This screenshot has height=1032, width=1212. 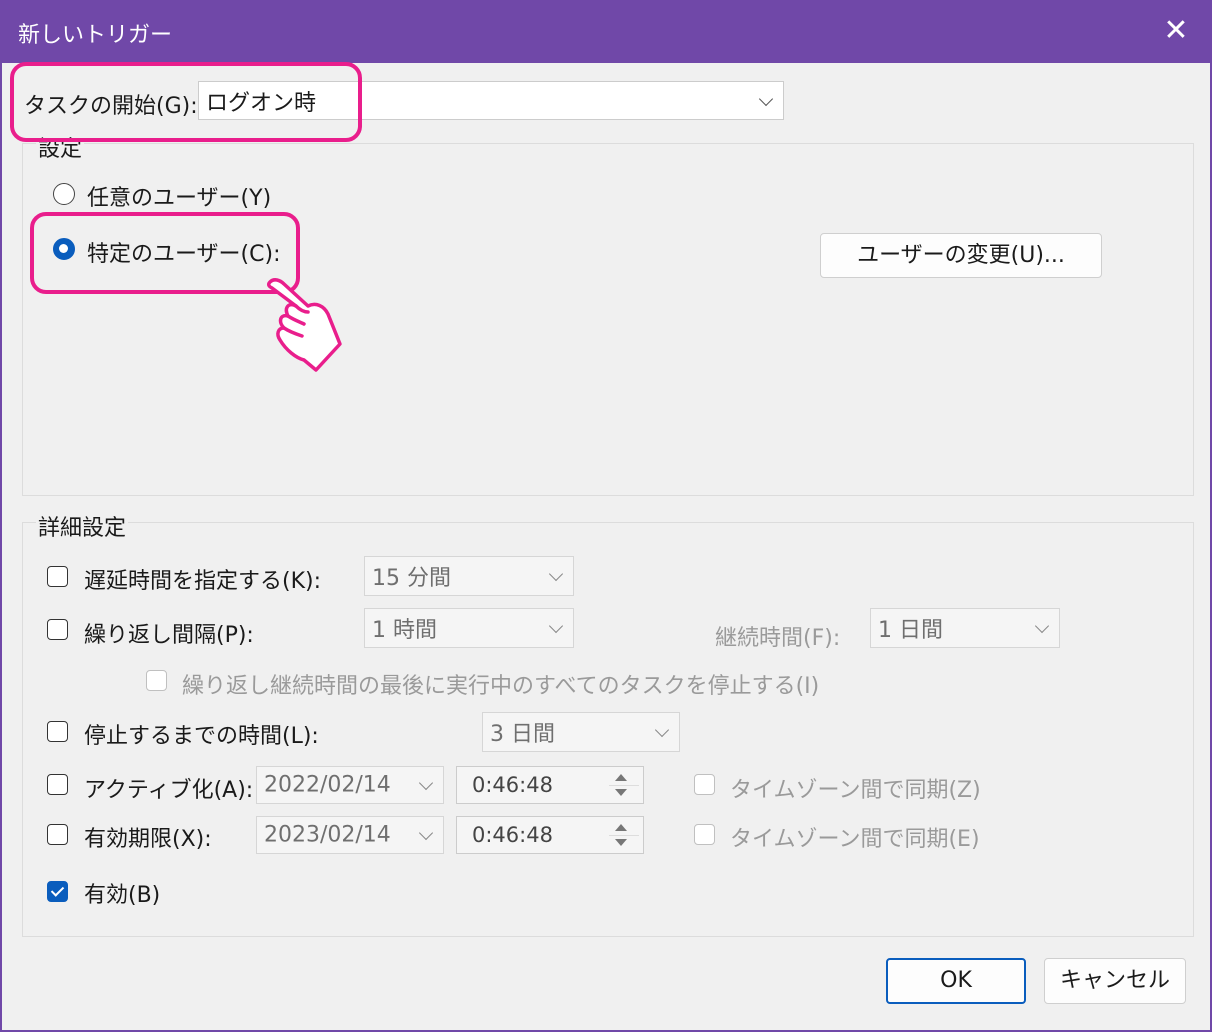 What do you see at coordinates (179, 198) in the screenshot?
I see `radio-any-user-label: 任意のユーザー(Y)` at bounding box center [179, 198].